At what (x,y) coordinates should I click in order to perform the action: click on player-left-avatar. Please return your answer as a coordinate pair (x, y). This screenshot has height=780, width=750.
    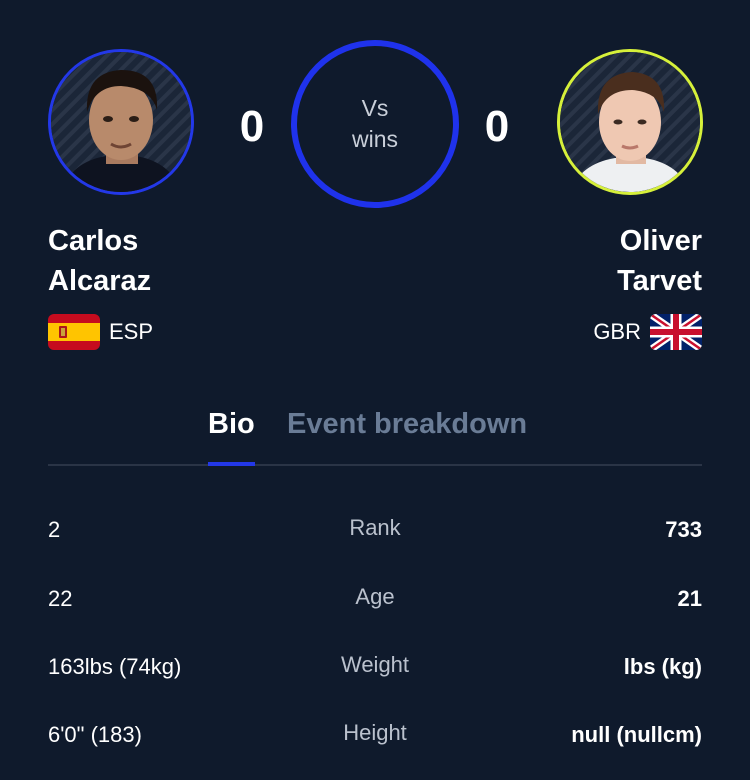
    Looking at the image, I should click on (121, 122).